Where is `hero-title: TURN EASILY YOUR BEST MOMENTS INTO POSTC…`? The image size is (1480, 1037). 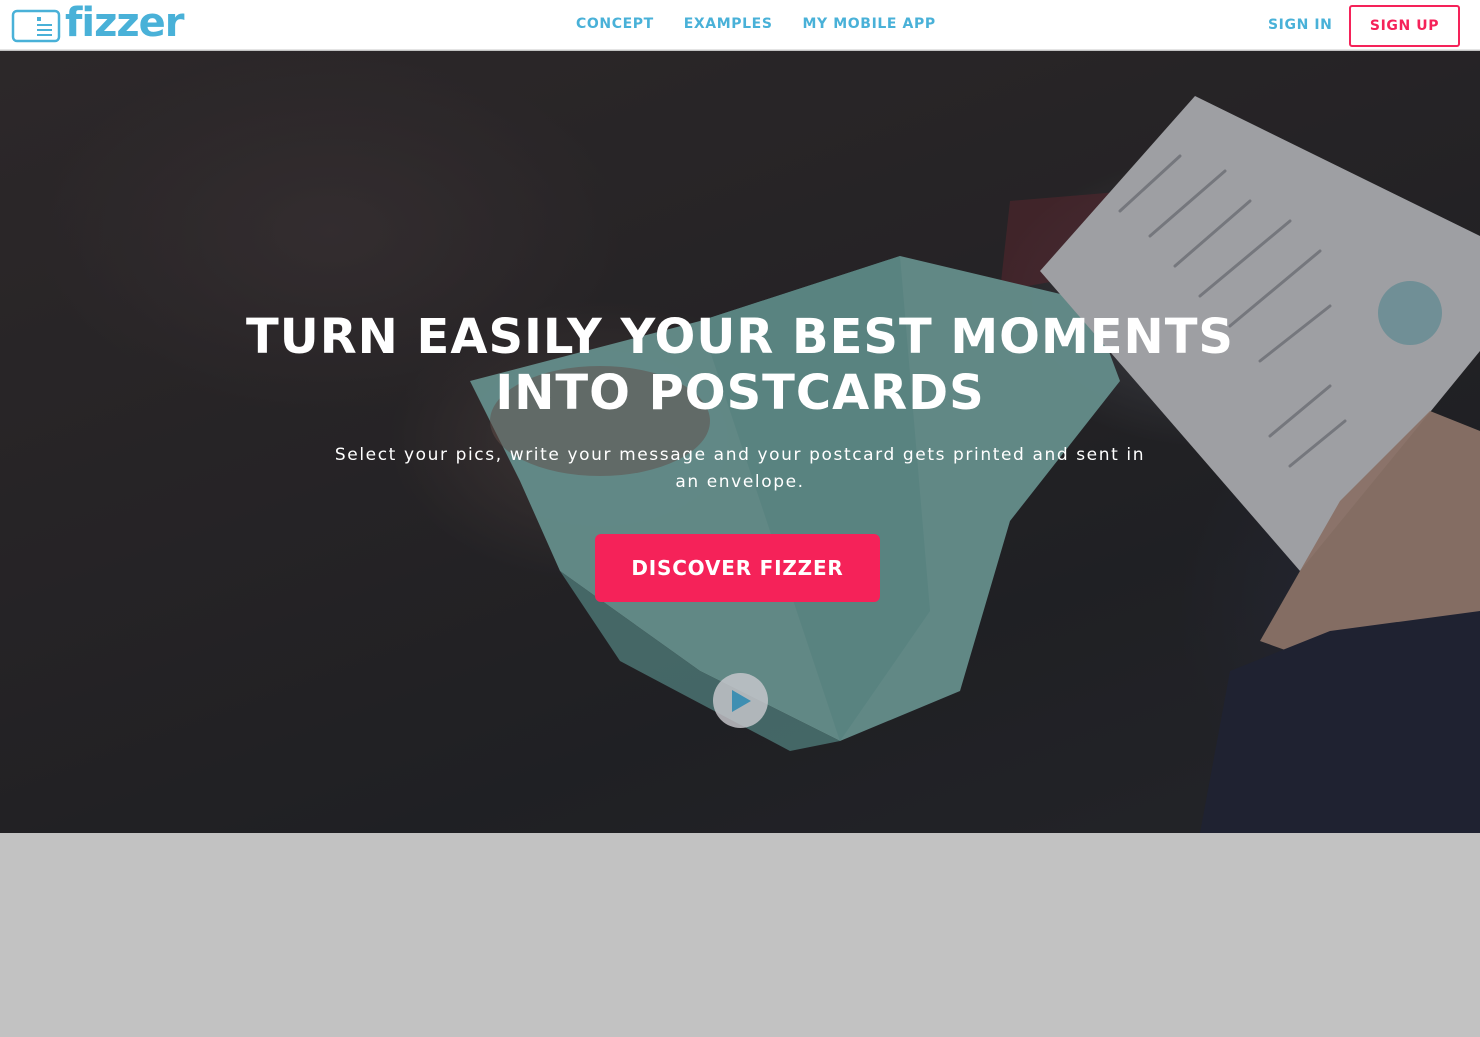
hero-title: TURN EASILY YOUR BEST MOMENTS INTO POSTC… is located at coordinates (740, 365).